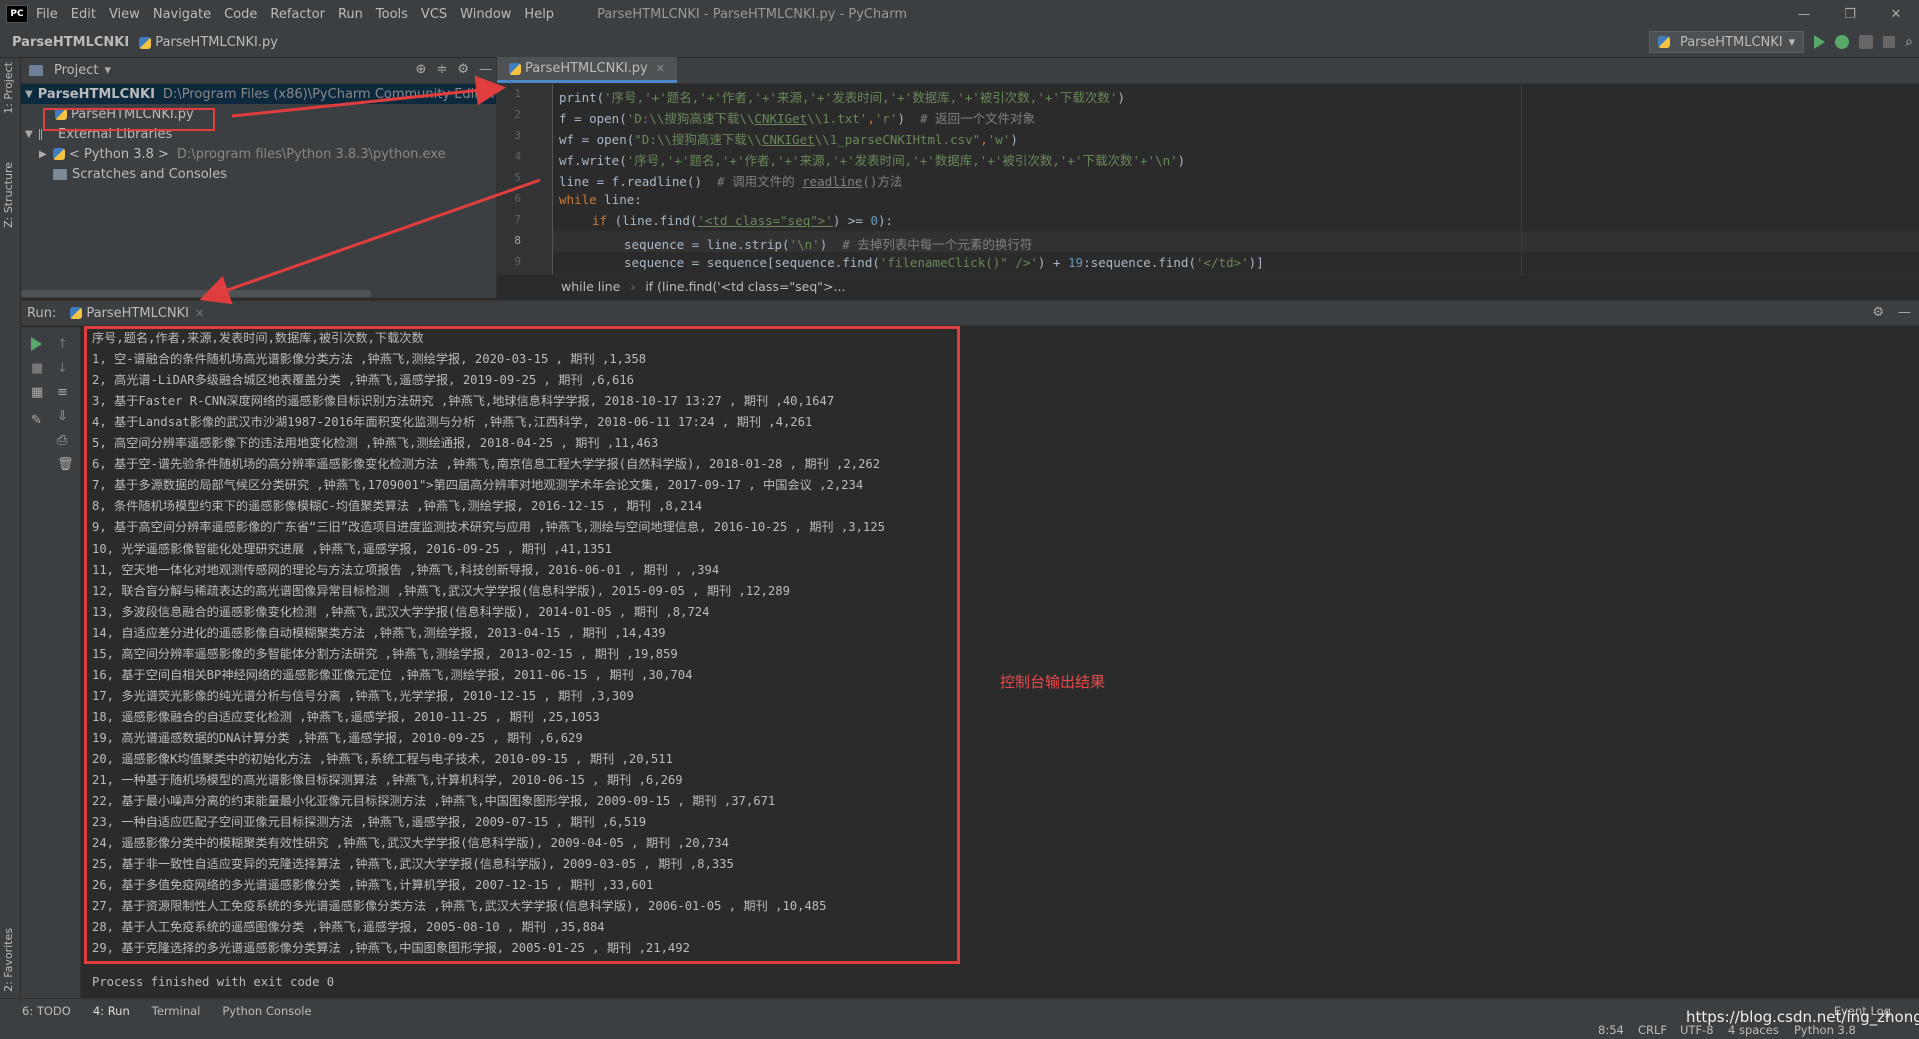 This screenshot has width=1919, height=1039. Describe the element at coordinates (517, 156) in the screenshot. I see `line-number: 4` at that location.